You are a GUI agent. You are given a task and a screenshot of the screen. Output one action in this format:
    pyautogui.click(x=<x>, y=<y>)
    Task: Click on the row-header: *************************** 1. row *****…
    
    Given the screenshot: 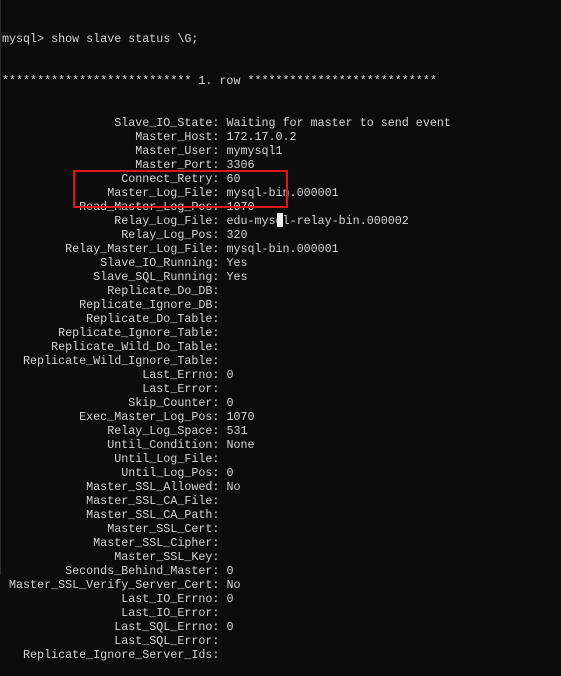 What is the action you would take?
    pyautogui.click(x=219, y=81)
    